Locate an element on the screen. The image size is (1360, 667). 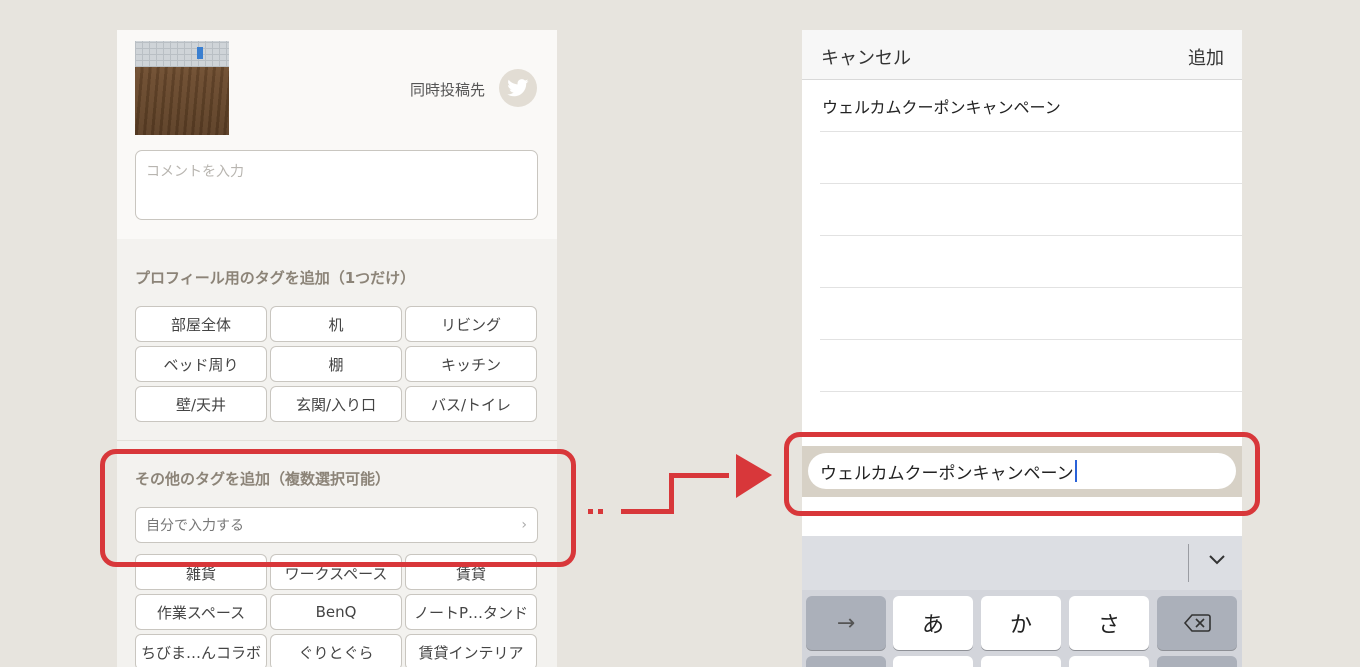
other-tag: ちびま…んコラボ is located at coordinates (201, 650).